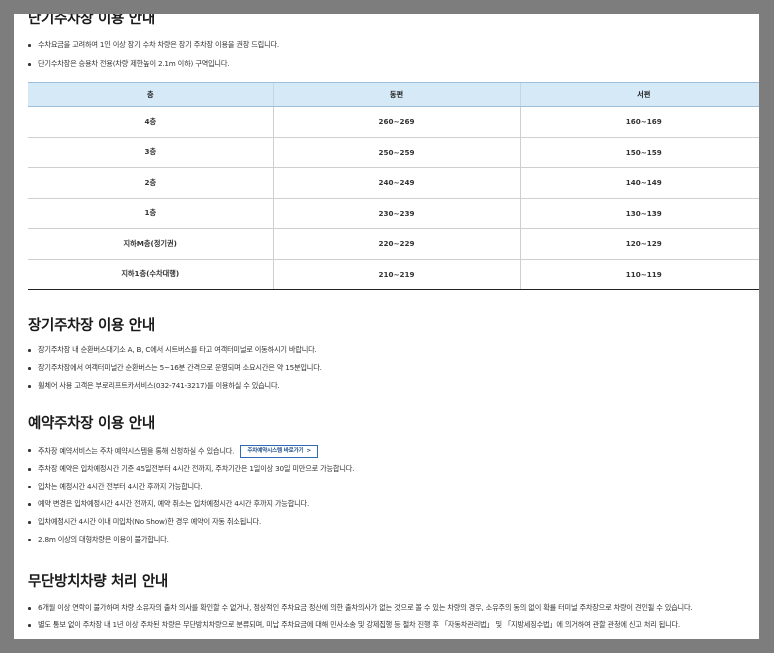  Describe the element at coordinates (639, 244) in the screenshot. I see `west-cell: 120~129` at that location.